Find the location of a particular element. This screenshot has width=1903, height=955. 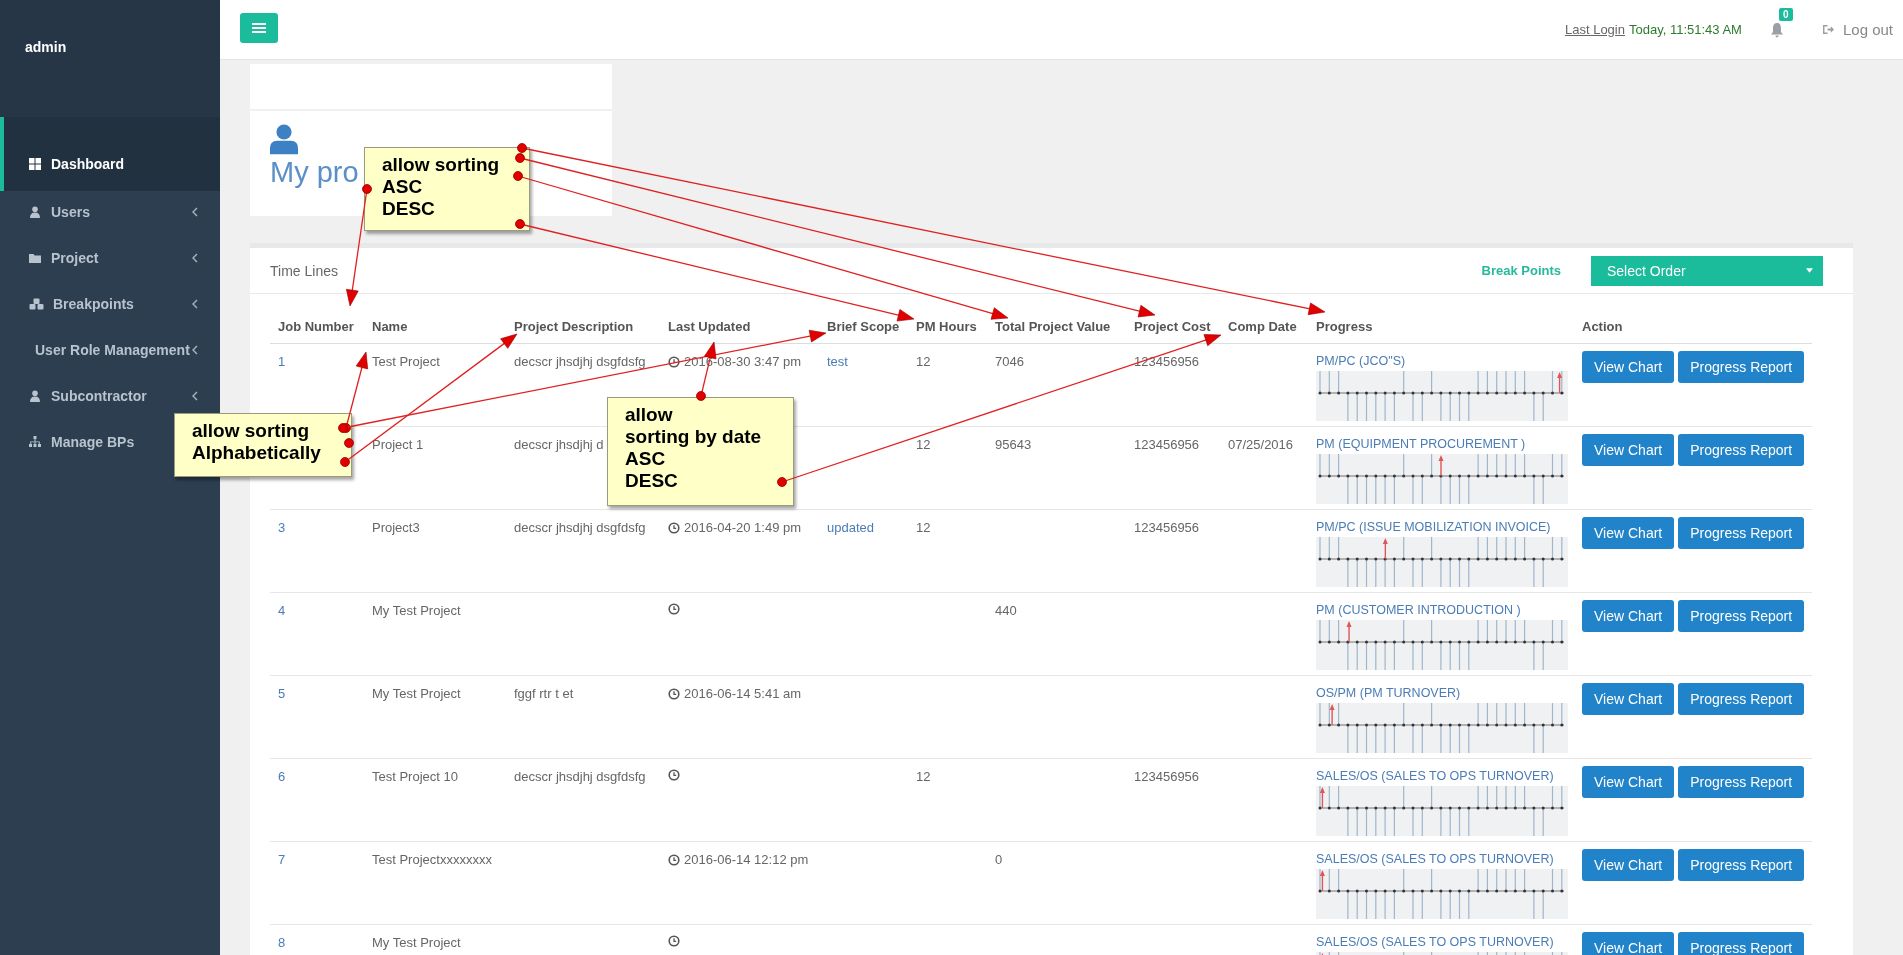

brief-scope-link: updated is located at coordinates (850, 527).